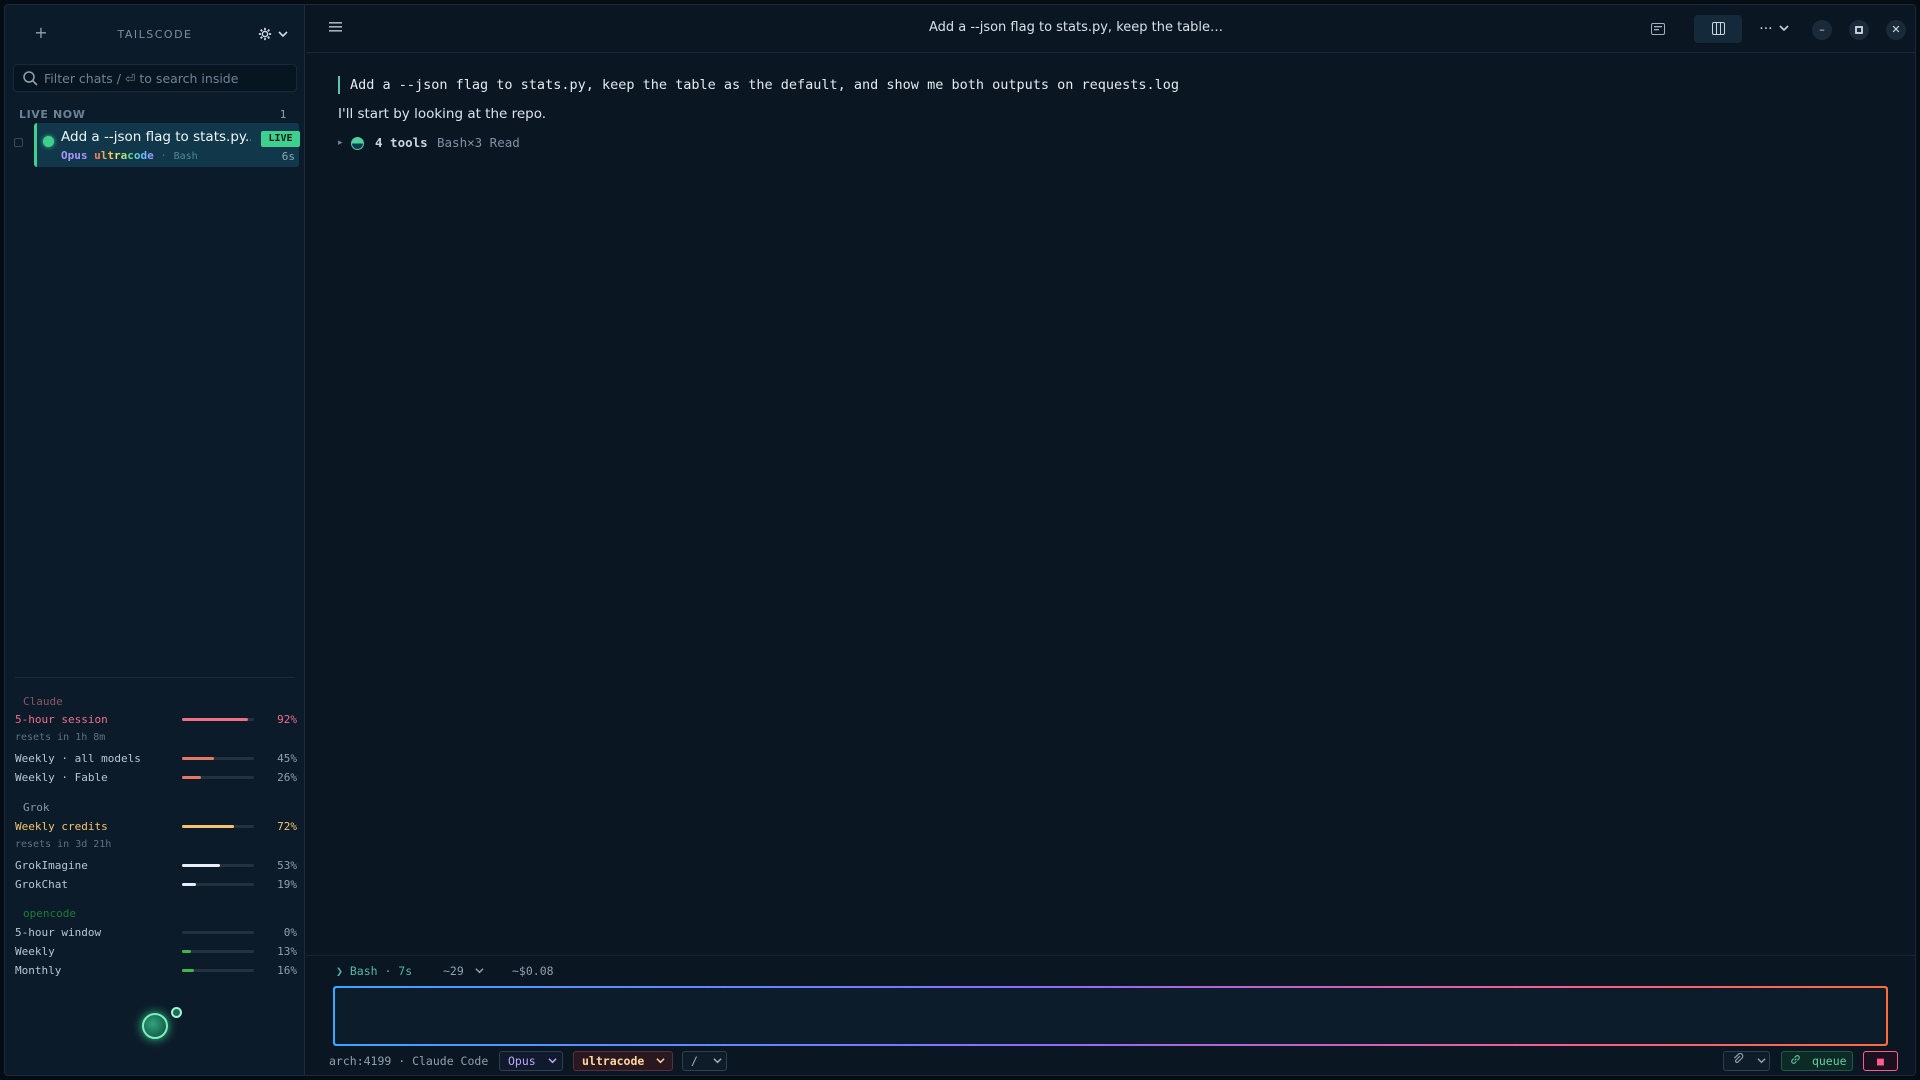 This screenshot has height=1080, width=1920. I want to click on live-badge: LIVE, so click(280, 139).